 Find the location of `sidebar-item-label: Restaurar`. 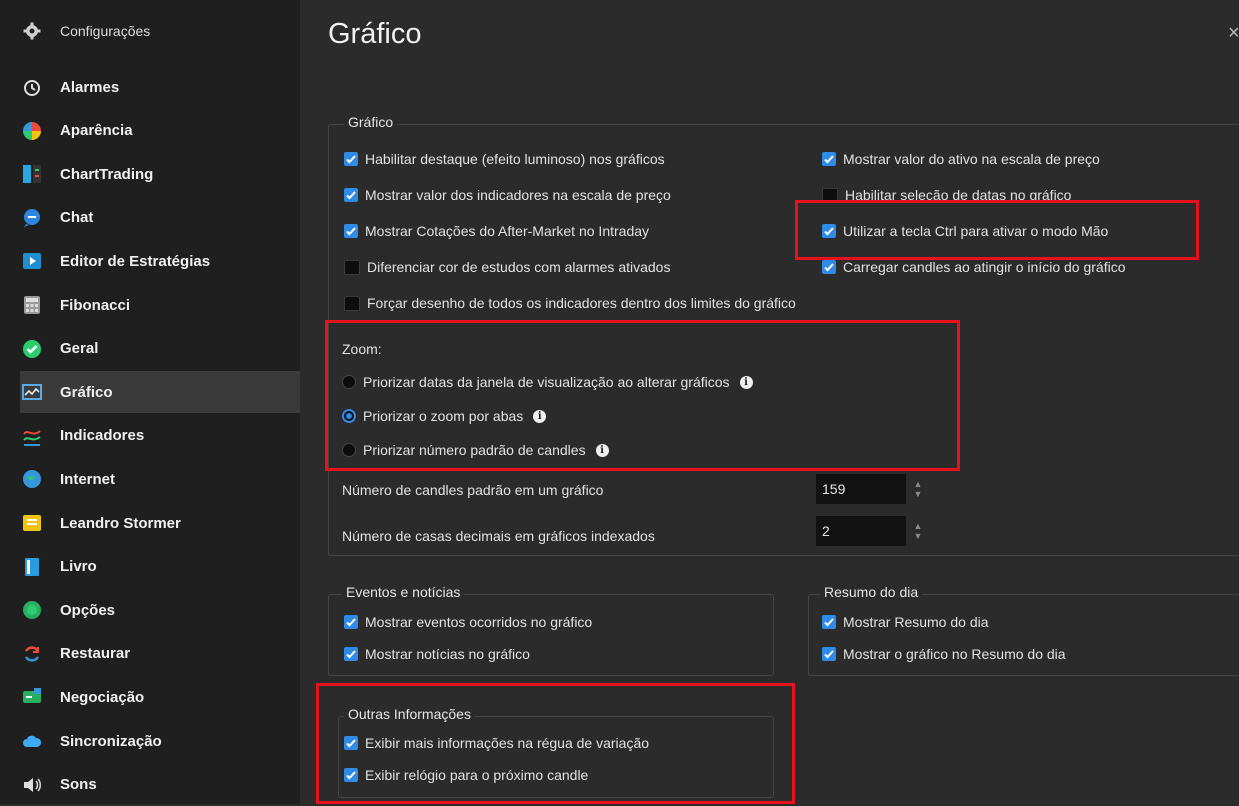

sidebar-item-label: Restaurar is located at coordinates (95, 654).